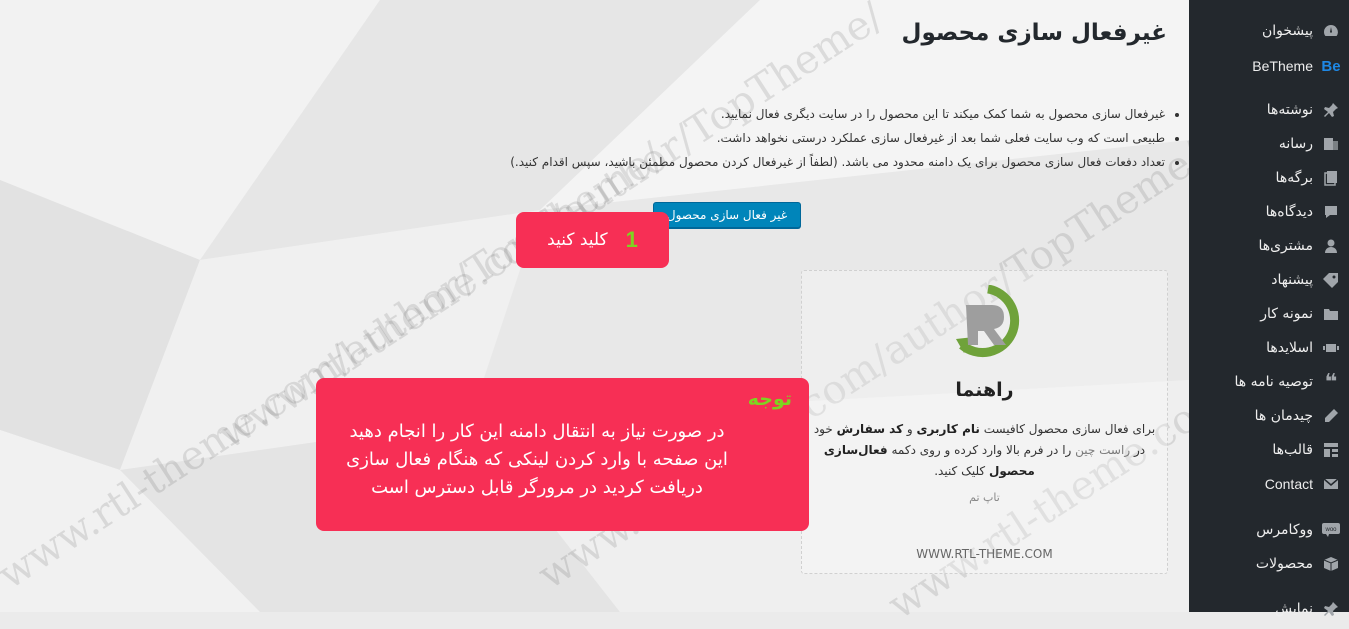 The width and height of the screenshot is (1349, 629). What do you see at coordinates (1269, 314) in the screenshot?
I see `sidebar-item-portfolio: نمونه کار` at bounding box center [1269, 314].